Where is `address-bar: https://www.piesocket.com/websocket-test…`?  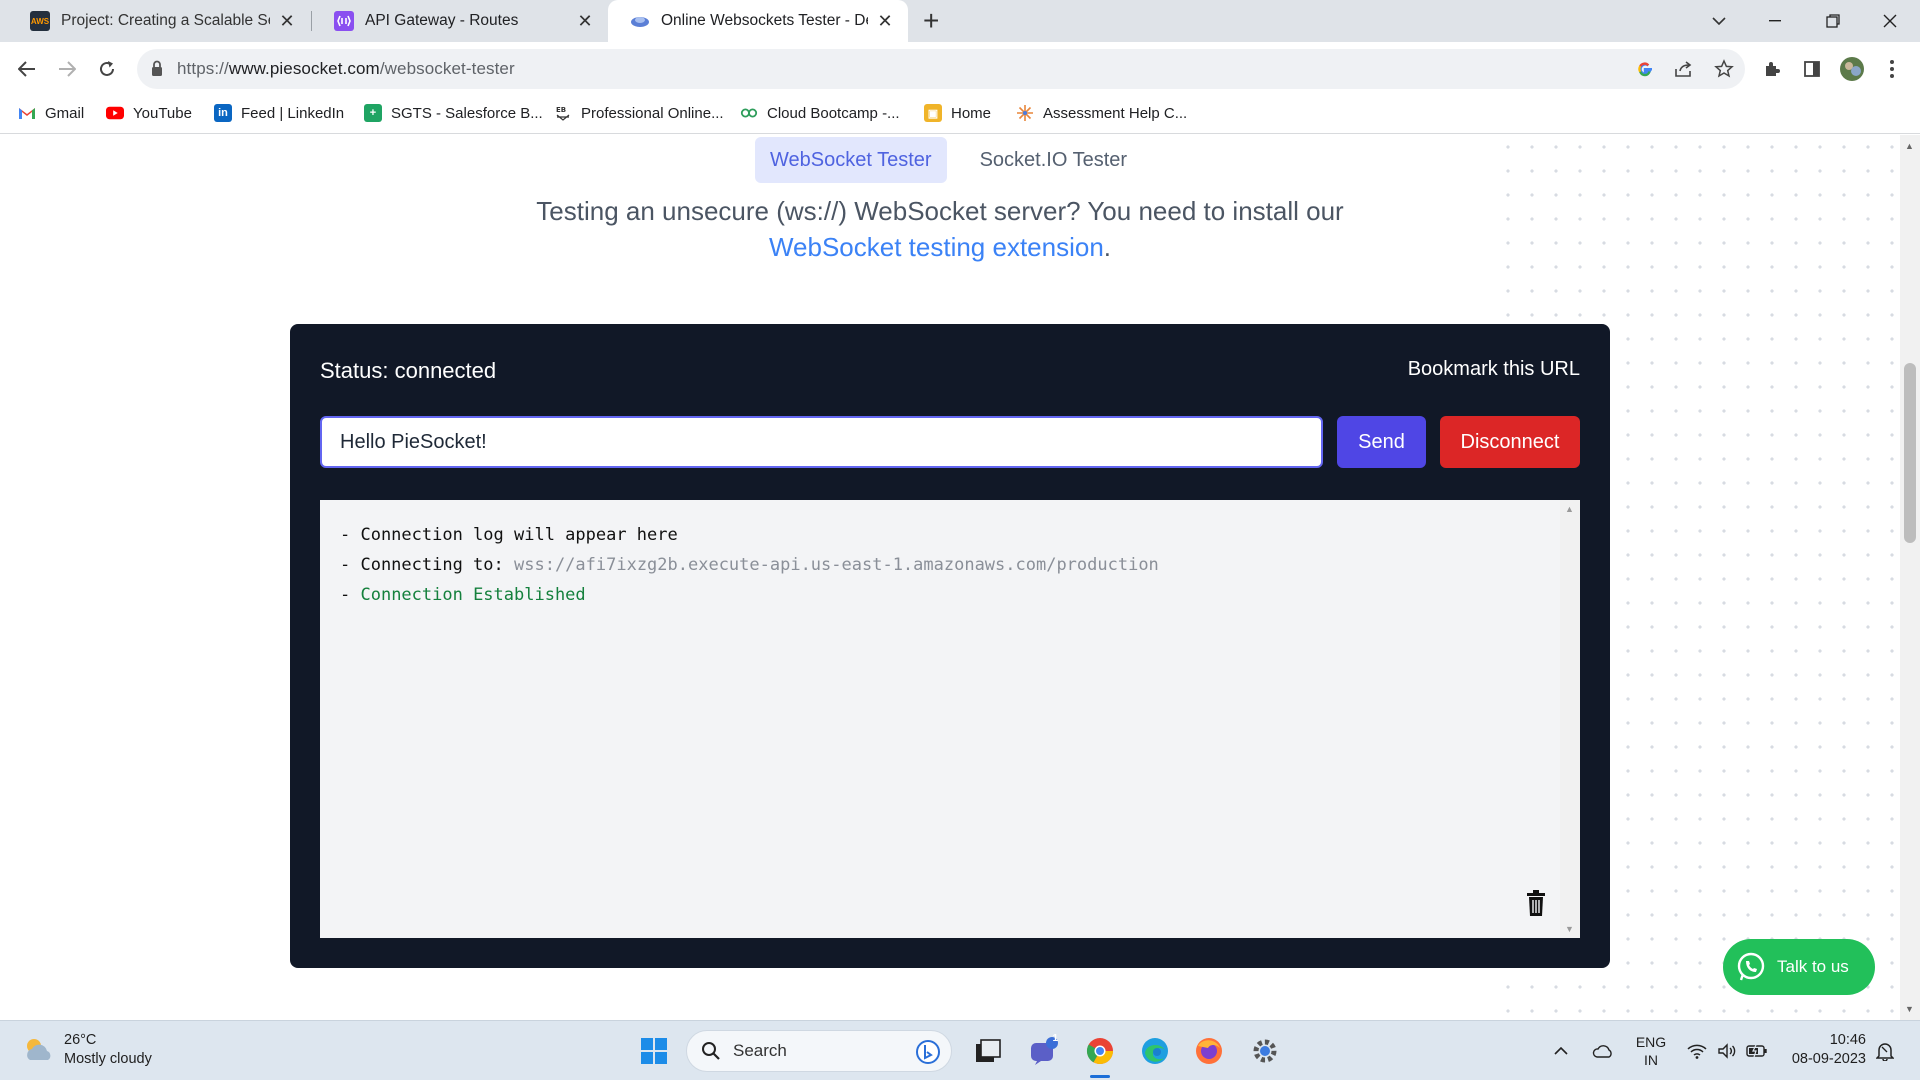 address-bar: https://www.piesocket.com/websocket-test… is located at coordinates (941, 69).